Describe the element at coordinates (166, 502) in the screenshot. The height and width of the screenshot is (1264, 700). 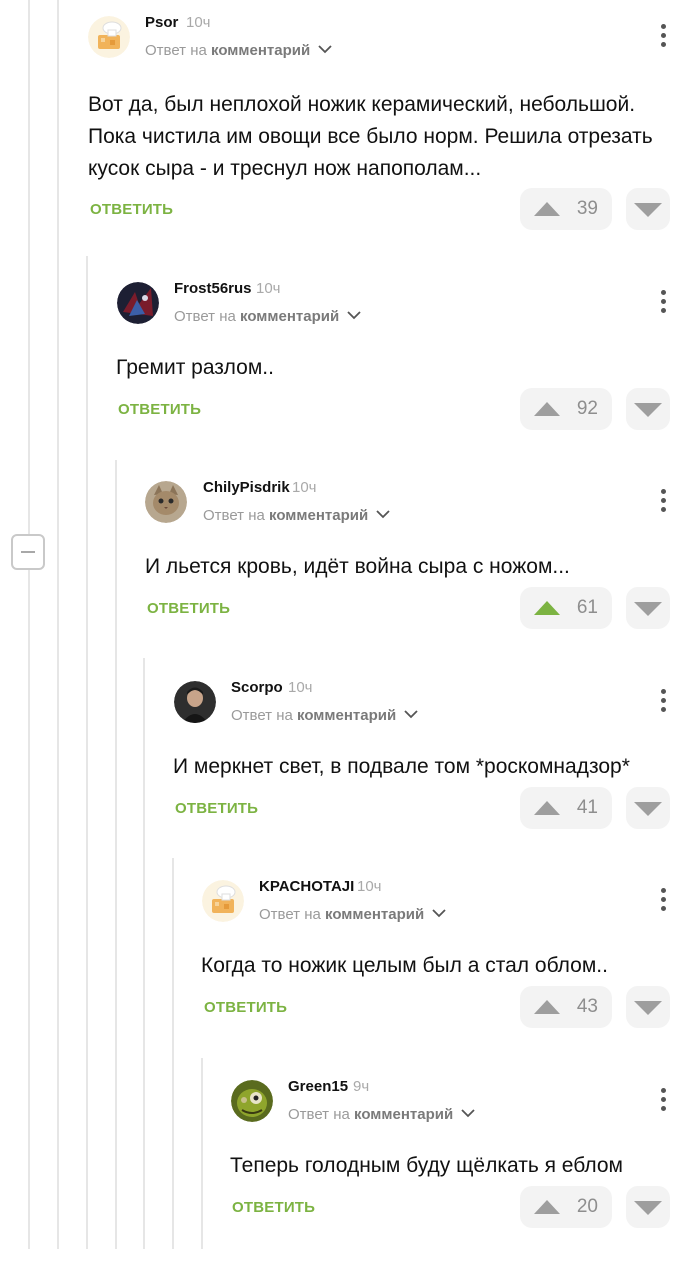
I see `cat-avatar-icon` at that location.